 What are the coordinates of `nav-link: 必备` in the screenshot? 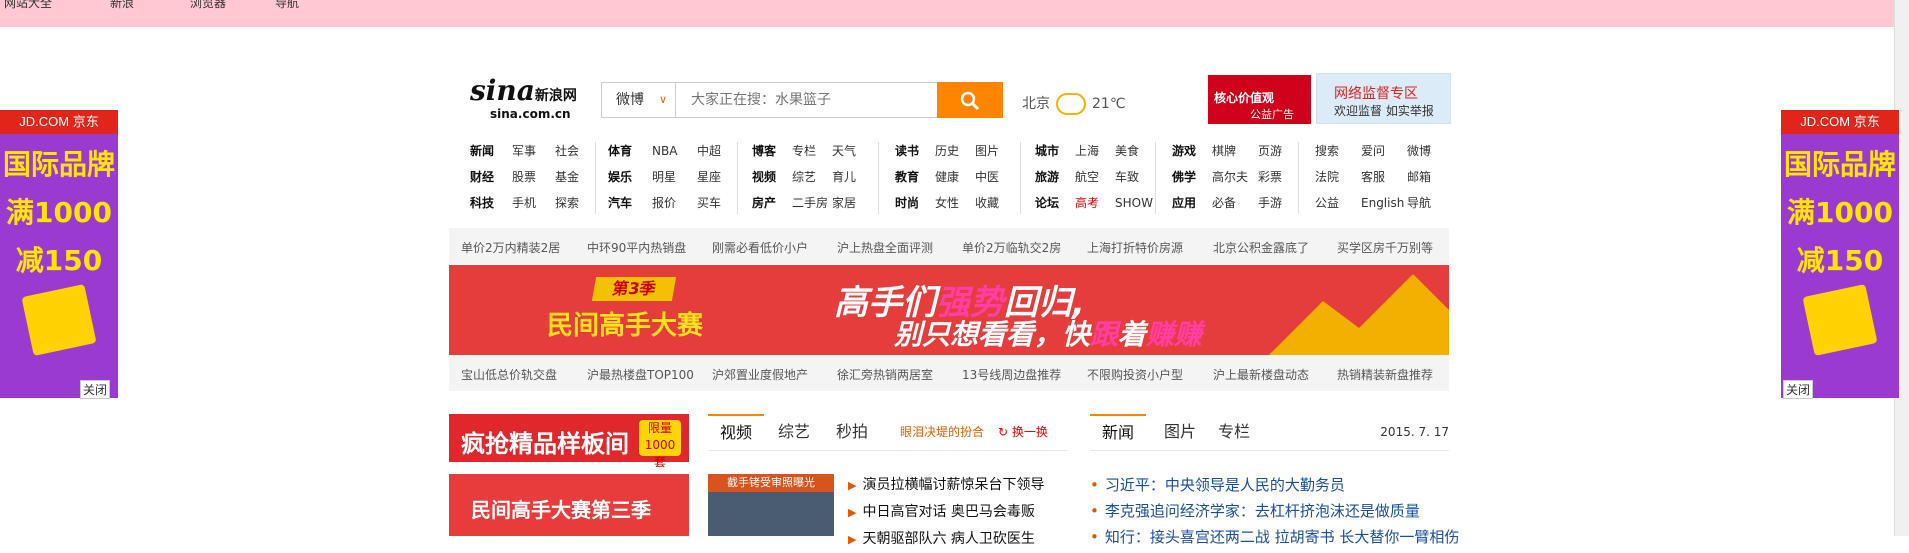 It's located at (1235, 203).